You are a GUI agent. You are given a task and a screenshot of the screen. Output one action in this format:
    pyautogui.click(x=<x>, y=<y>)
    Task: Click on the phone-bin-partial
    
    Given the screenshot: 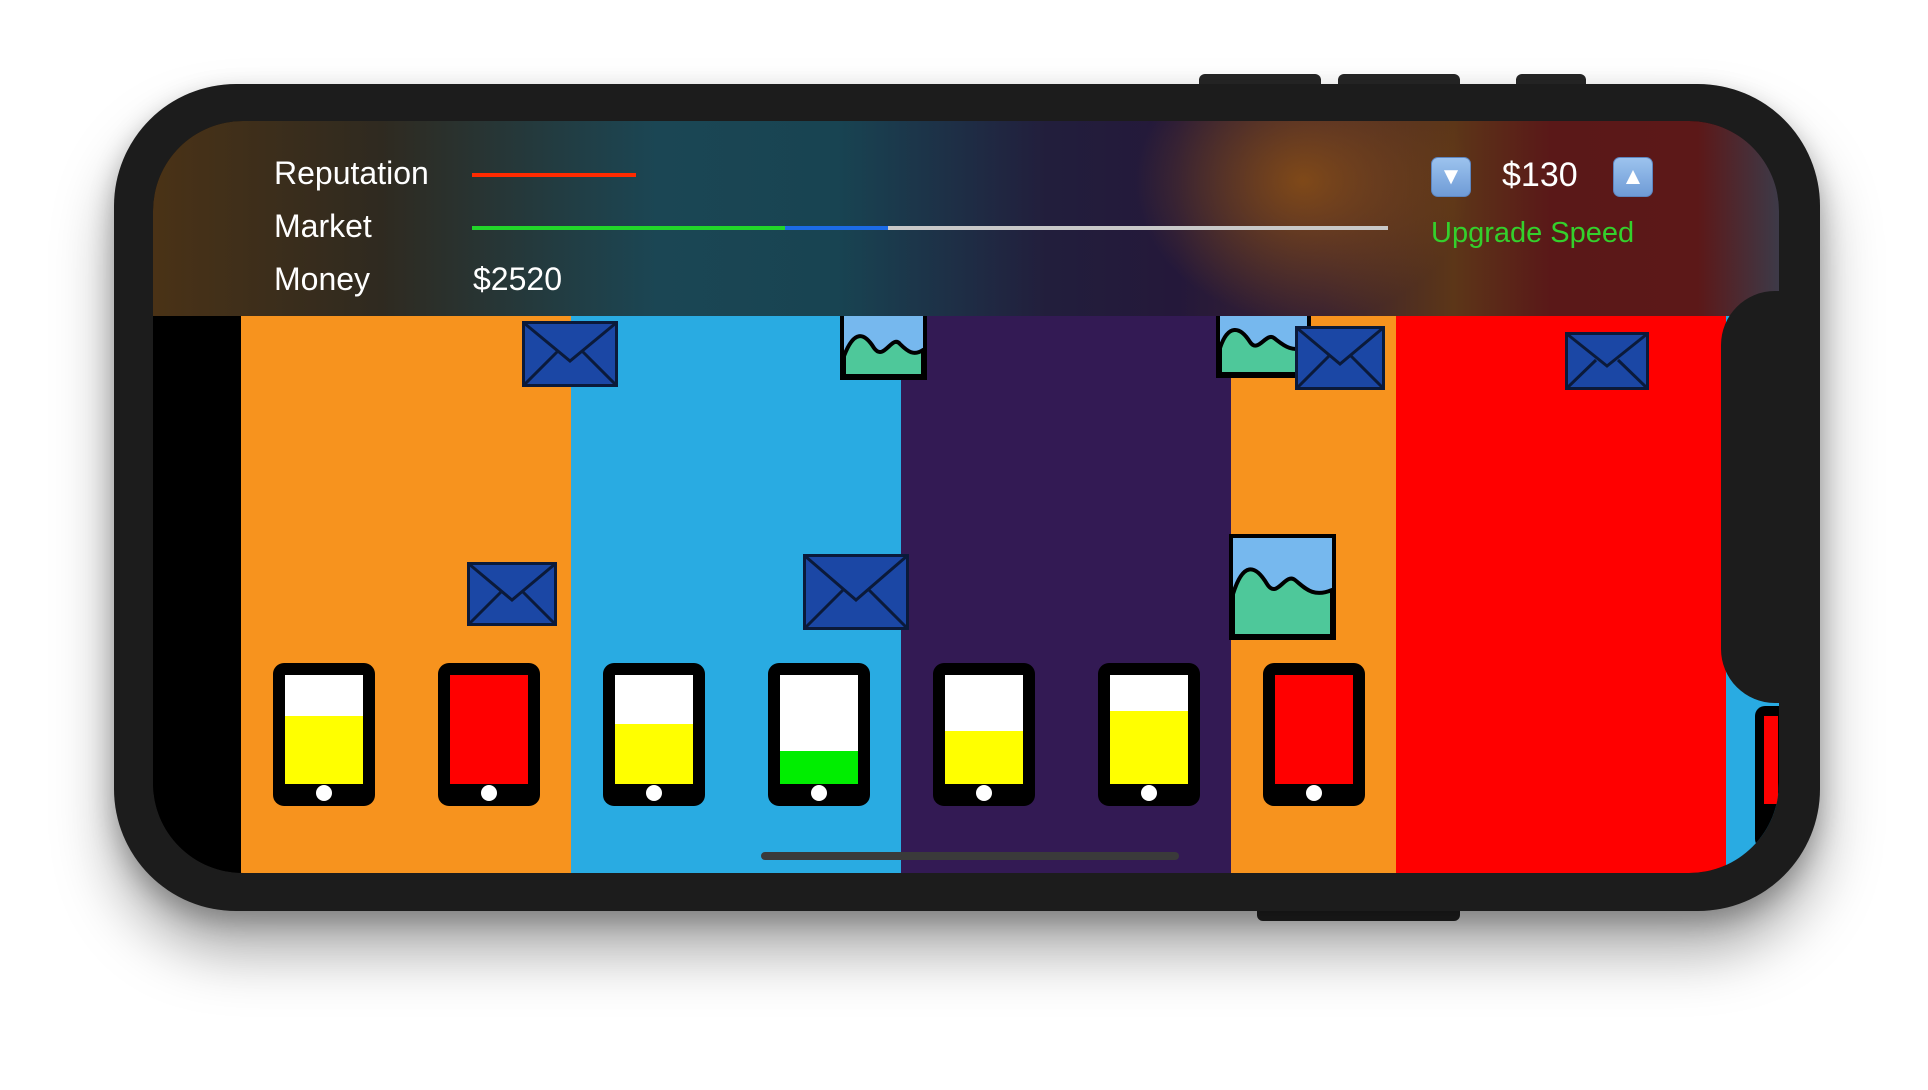 What is the action you would take?
    pyautogui.click(x=1767, y=777)
    